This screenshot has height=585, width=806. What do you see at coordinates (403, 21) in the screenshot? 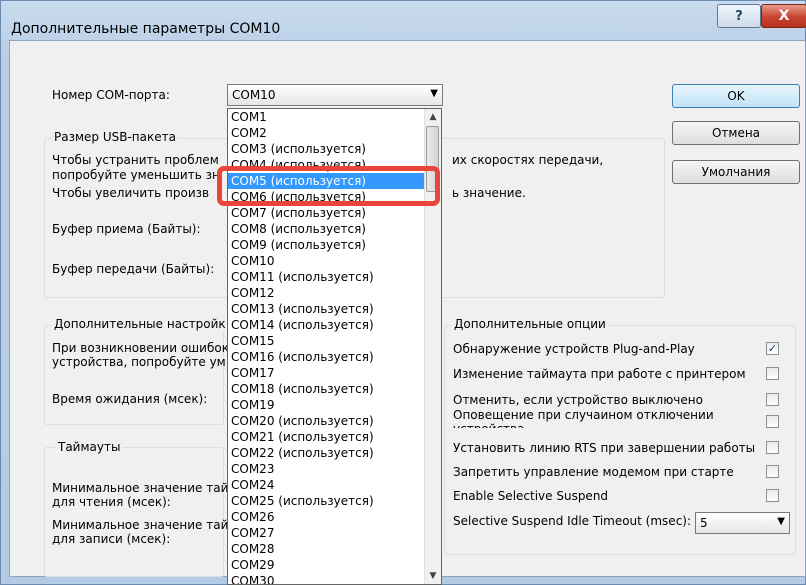
I see `title-bar: Дополнительные параметры COM10 ? X` at bounding box center [403, 21].